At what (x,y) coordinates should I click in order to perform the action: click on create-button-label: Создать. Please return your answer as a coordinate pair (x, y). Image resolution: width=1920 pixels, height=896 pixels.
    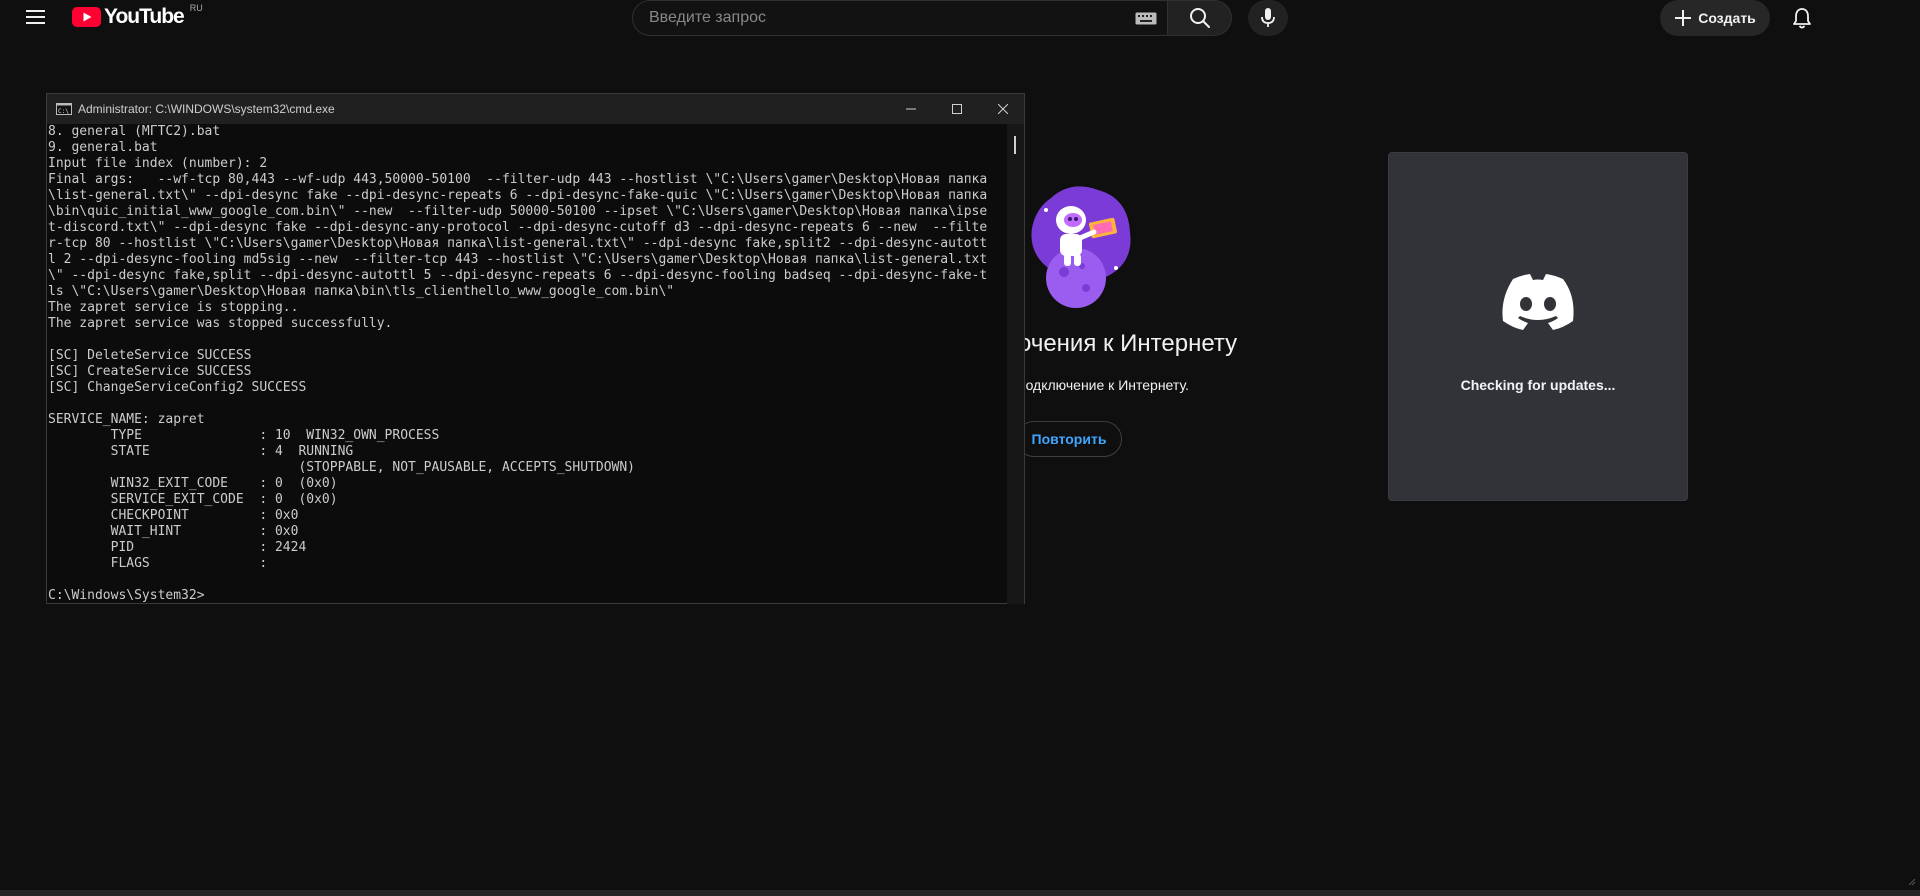
    Looking at the image, I should click on (1727, 18).